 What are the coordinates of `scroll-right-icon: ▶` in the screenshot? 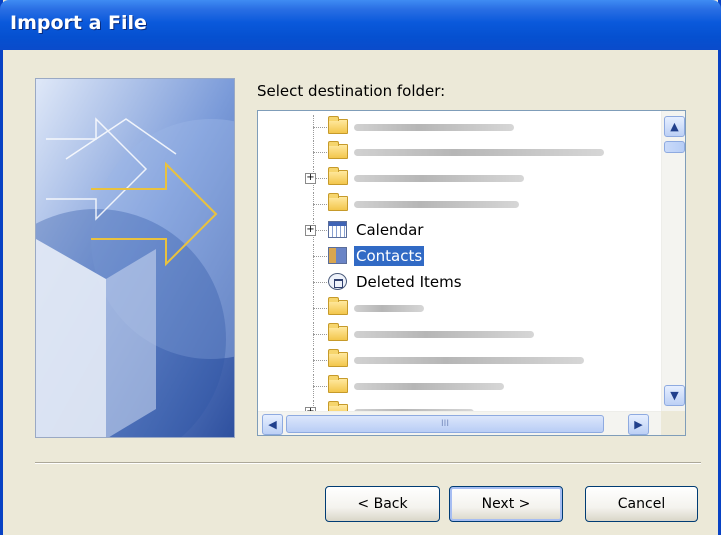 It's located at (638, 424).